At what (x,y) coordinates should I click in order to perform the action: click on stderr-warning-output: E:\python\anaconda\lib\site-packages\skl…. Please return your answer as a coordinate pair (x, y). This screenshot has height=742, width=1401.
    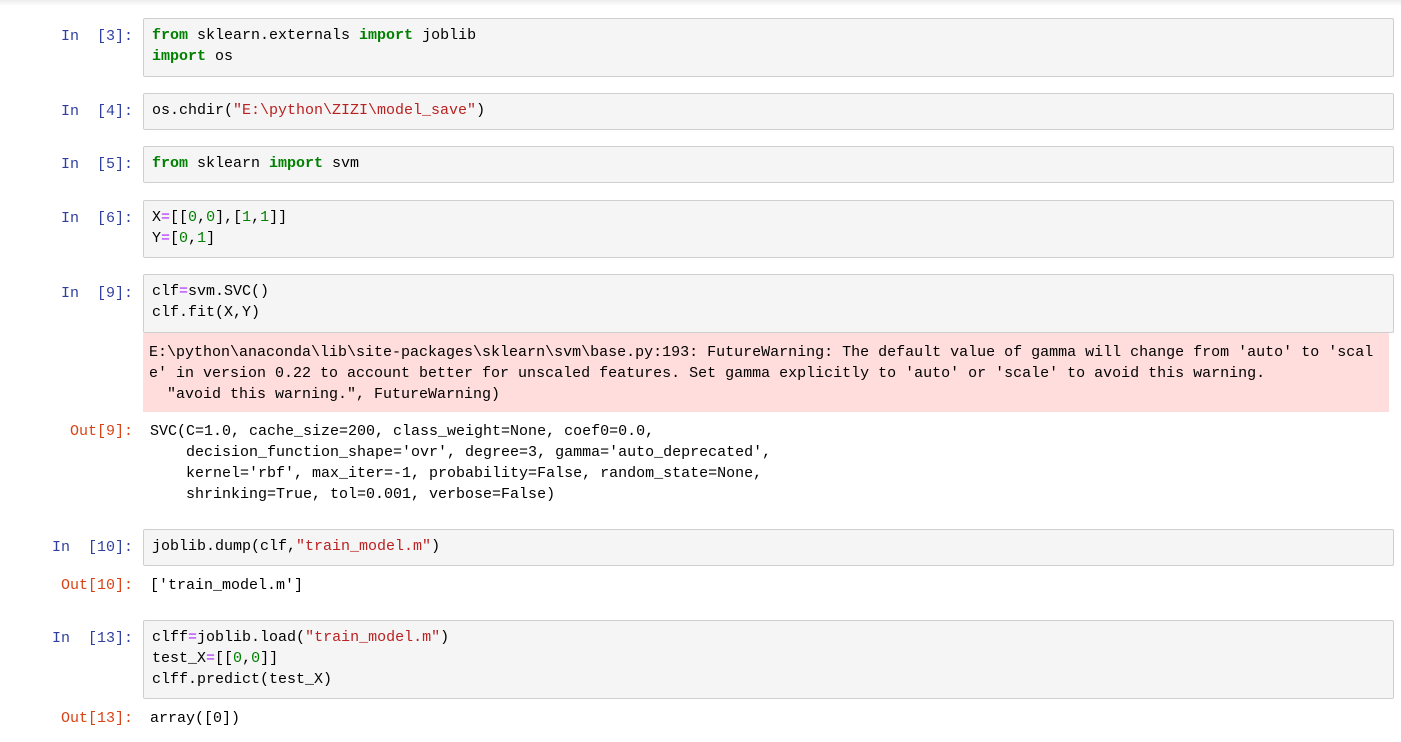
    Looking at the image, I should click on (766, 372).